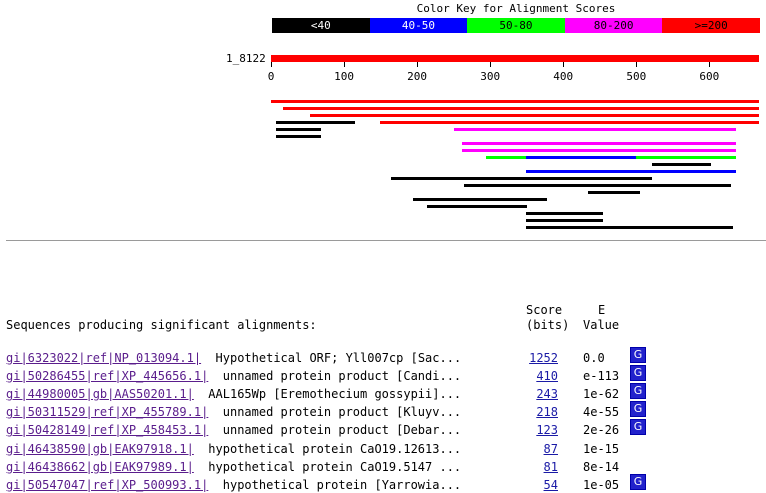 This screenshot has width=766, height=493. What do you see at coordinates (547, 376) in the screenshot?
I see `score-link: 410` at bounding box center [547, 376].